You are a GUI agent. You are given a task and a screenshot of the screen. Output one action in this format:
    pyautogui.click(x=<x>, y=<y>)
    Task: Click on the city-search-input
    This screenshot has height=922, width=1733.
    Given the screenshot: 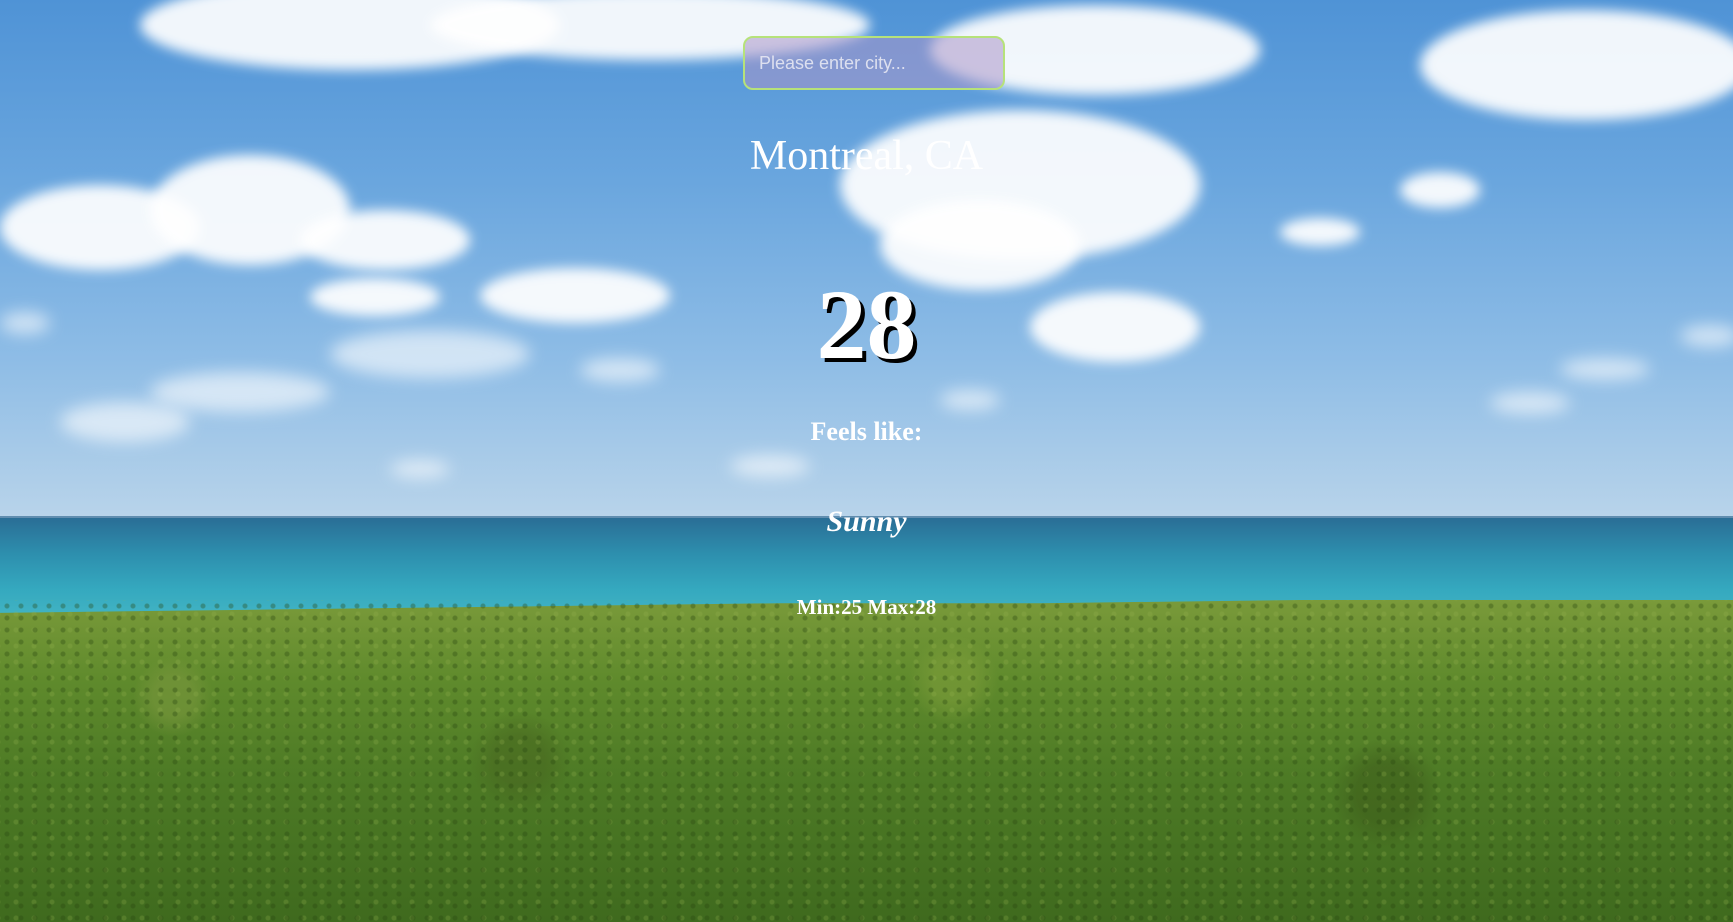 What is the action you would take?
    pyautogui.click(x=874, y=63)
    